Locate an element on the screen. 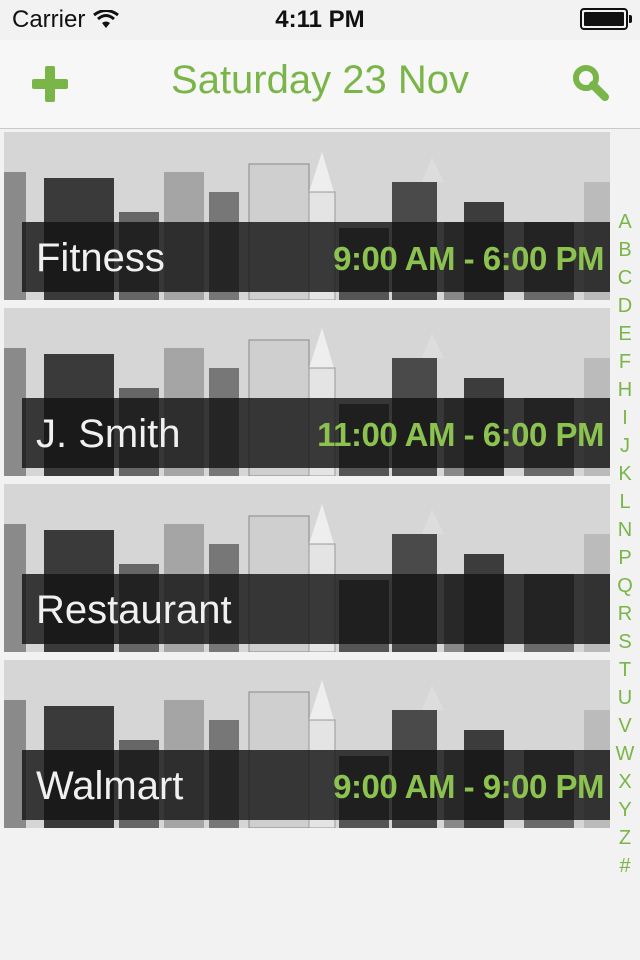 This screenshot has width=640, height=960. index-letter: E is located at coordinates (624, 334).